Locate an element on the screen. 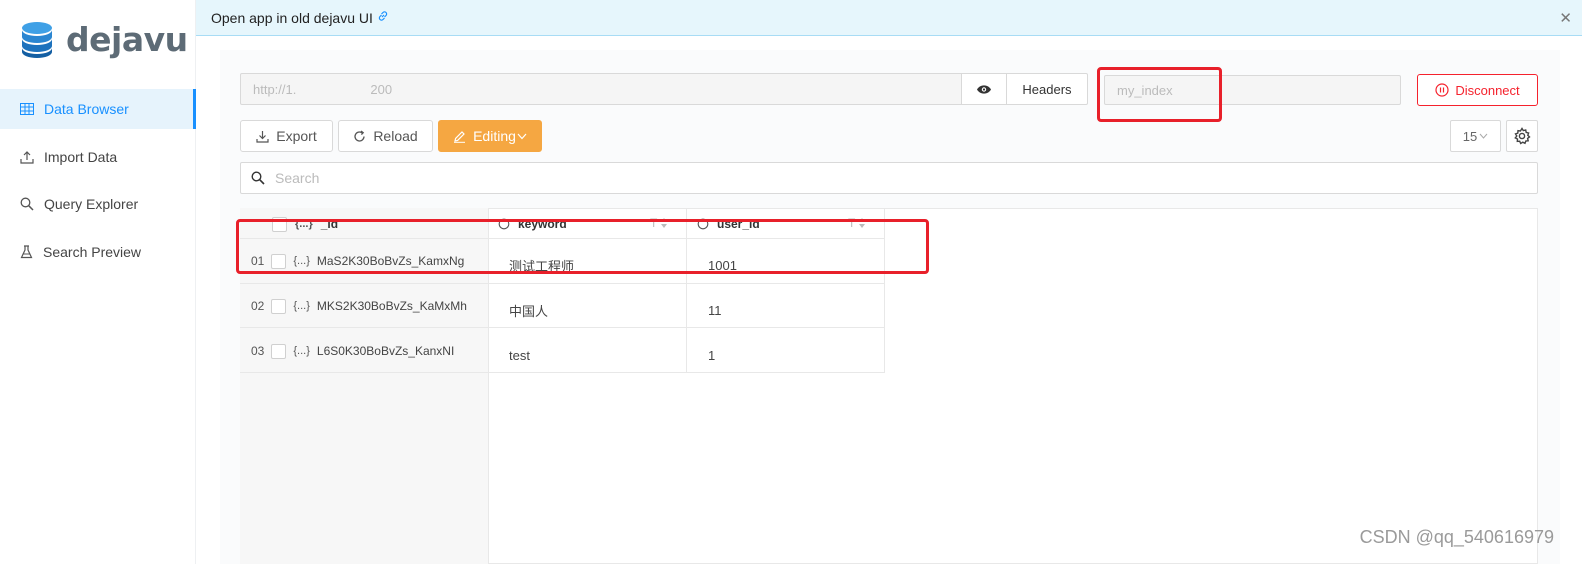 The width and height of the screenshot is (1582, 564). export-label: Export is located at coordinates (296, 136).